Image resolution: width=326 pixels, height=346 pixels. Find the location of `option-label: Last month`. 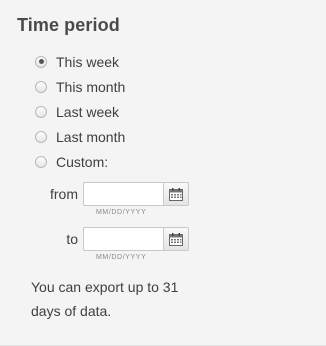

option-label: Last month is located at coordinates (91, 136).